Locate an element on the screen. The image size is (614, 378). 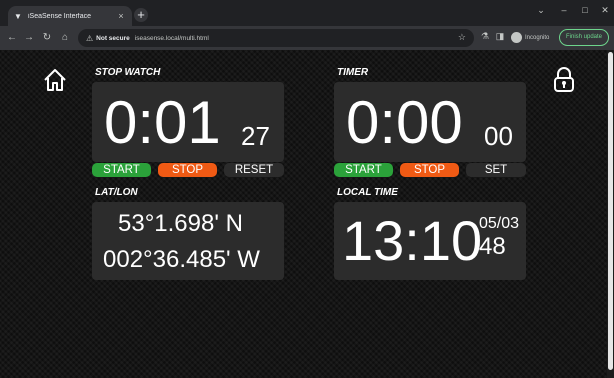
latlon-display: 53°1.698' N 002°36.485' W is located at coordinates (188, 241).